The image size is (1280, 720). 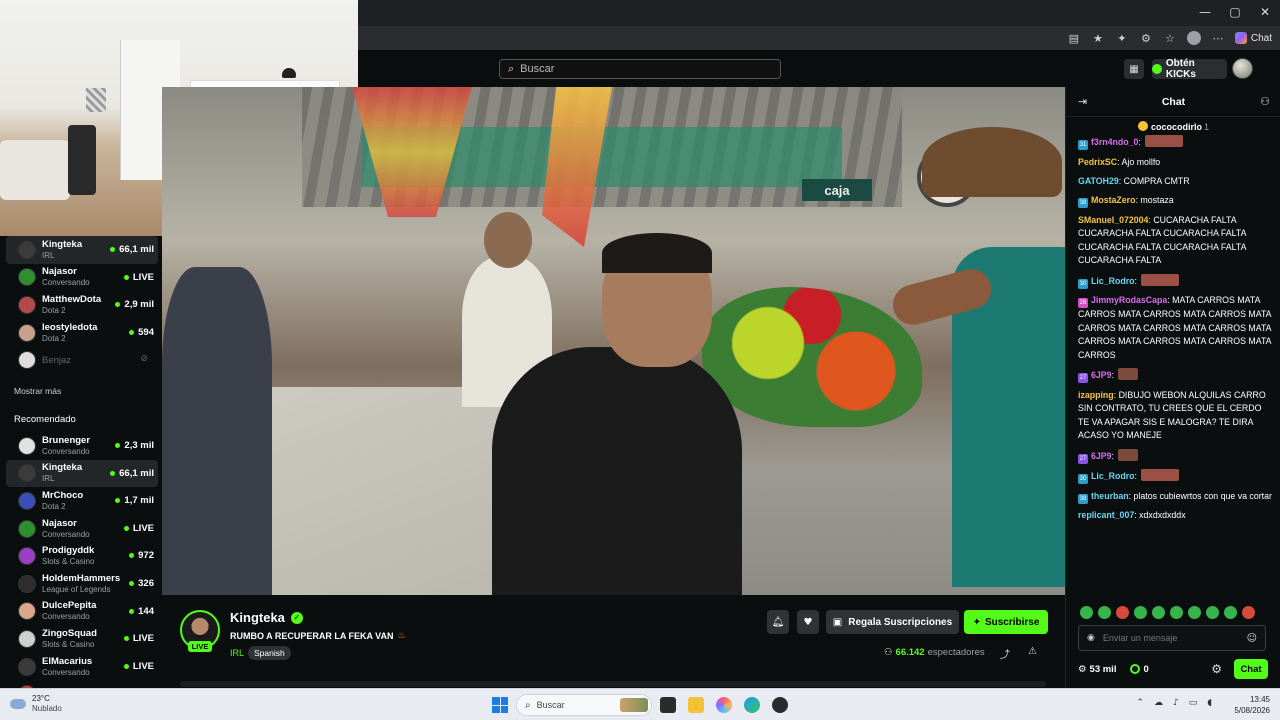 What do you see at coordinates (1146, 38) in the screenshot?
I see `extension-puzzle-icon: ⚙` at bounding box center [1146, 38].